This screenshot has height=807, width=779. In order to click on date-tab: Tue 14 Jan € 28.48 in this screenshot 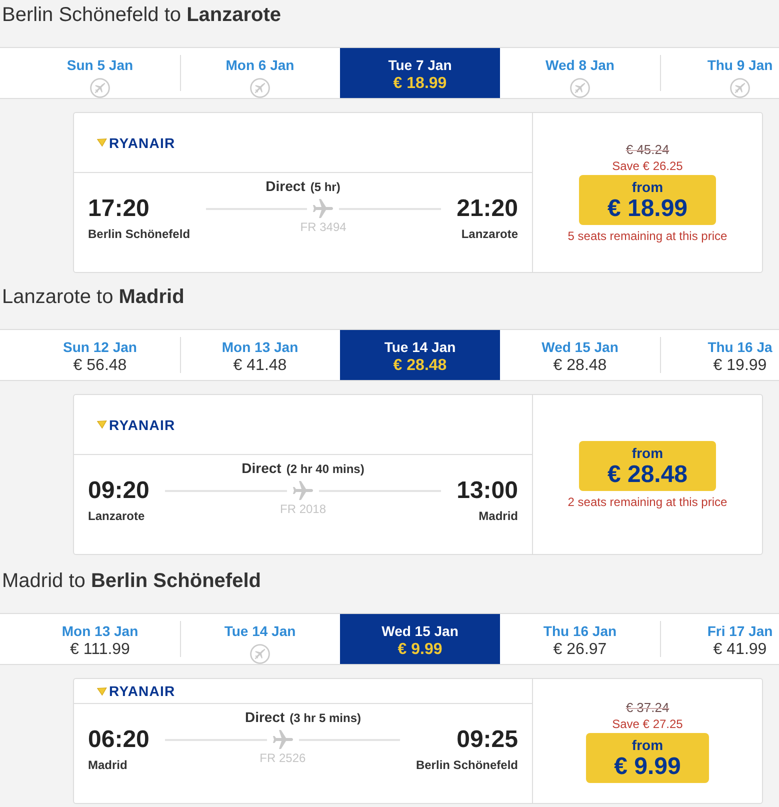, I will do `click(420, 355)`.